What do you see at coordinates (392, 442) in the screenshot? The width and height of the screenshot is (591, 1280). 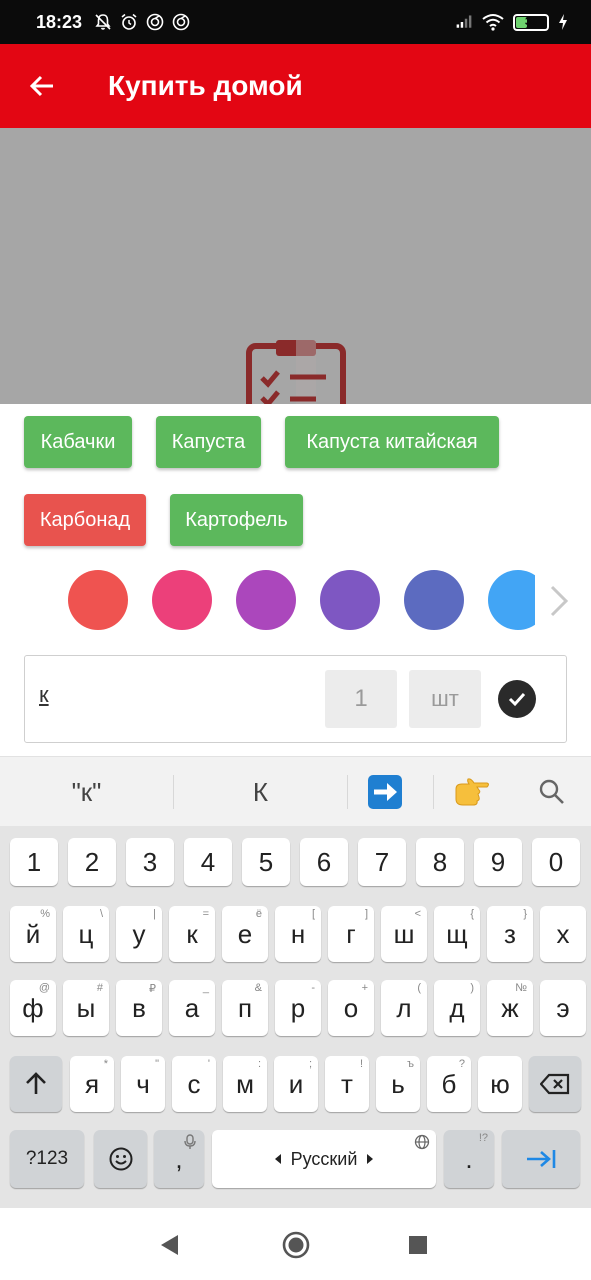 I see `suggestion-chip: Капуста китайская` at bounding box center [392, 442].